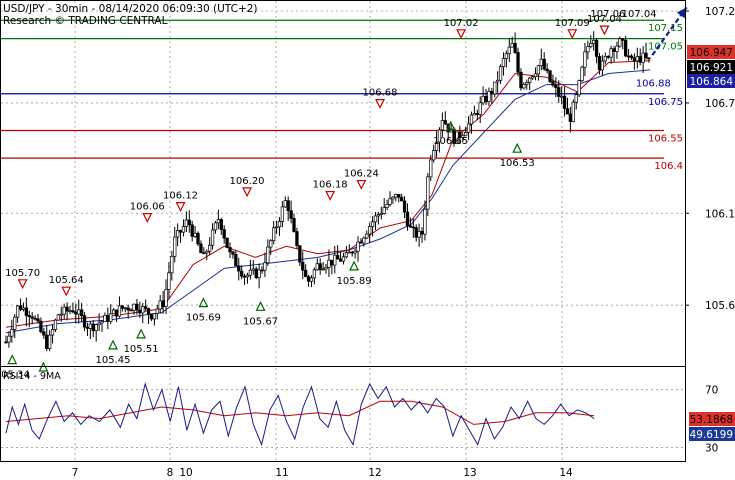 Image resolution: width=735 pixels, height=480 pixels. Describe the element at coordinates (711, 449) in the screenshot. I see `rsi-y-tick-label: 30` at that location.